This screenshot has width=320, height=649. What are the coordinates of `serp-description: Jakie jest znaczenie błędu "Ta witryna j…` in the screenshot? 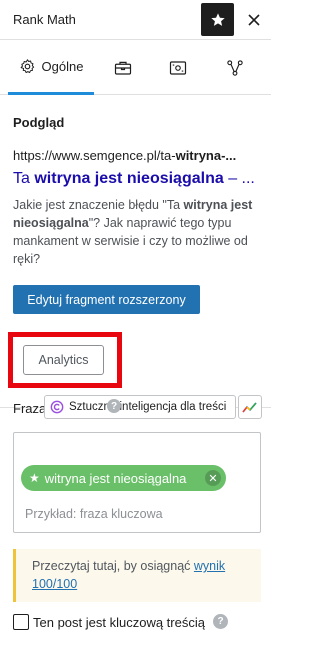 It's located at (138, 232).